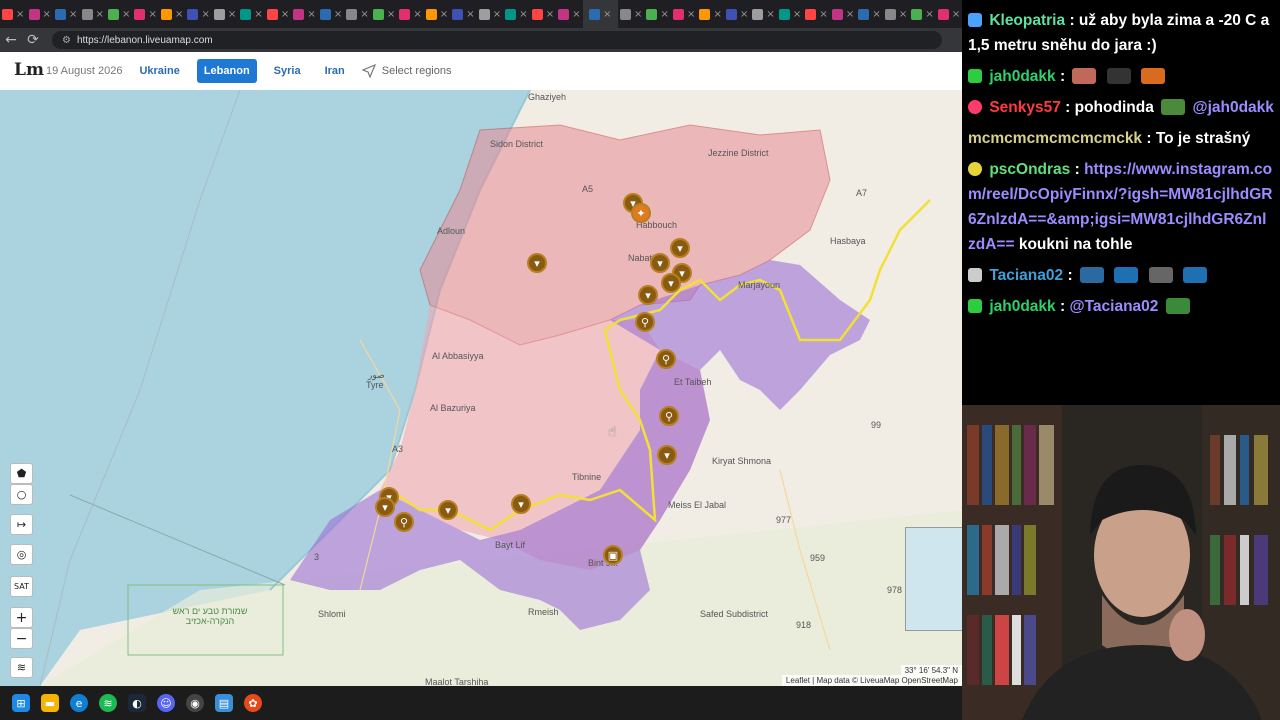  What do you see at coordinates (159, 71) in the screenshot?
I see `tab-ukraine: Ukraine` at bounding box center [159, 71].